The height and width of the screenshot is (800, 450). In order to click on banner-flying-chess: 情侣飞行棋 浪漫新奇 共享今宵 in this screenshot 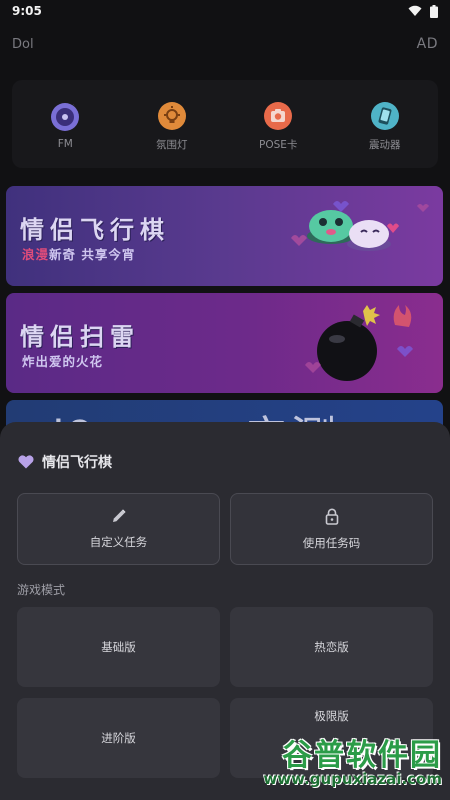, I will do `click(224, 236)`.